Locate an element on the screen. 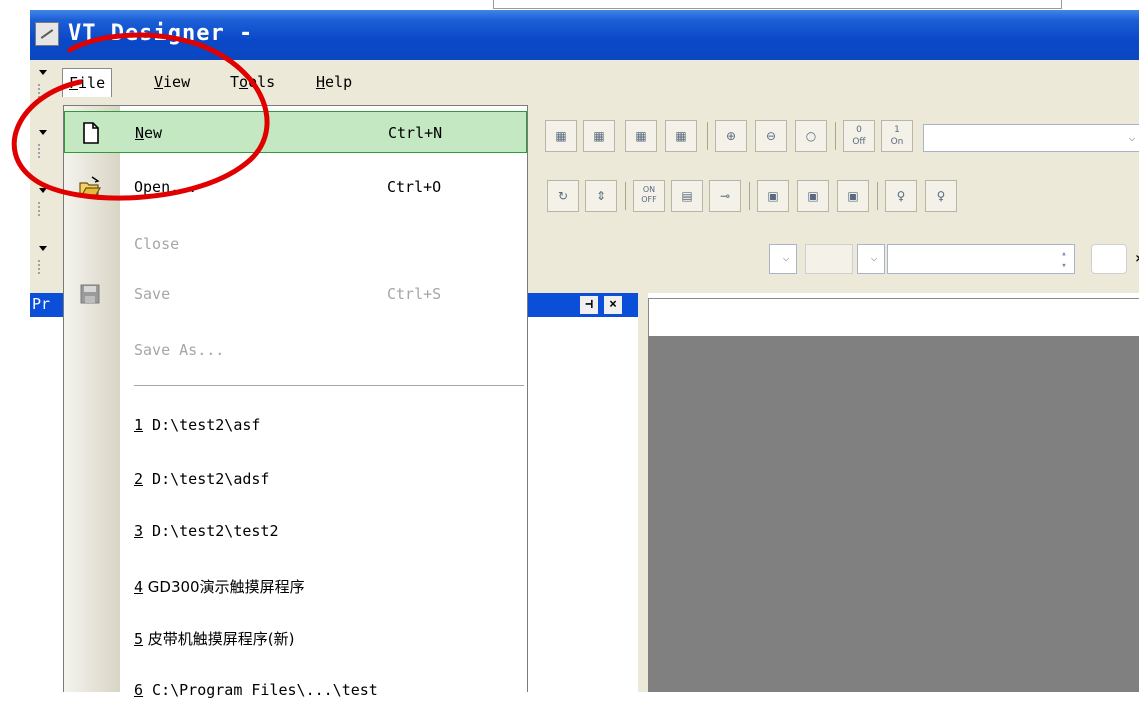  recent-1-path: D:\test2\asf is located at coordinates (202, 425).